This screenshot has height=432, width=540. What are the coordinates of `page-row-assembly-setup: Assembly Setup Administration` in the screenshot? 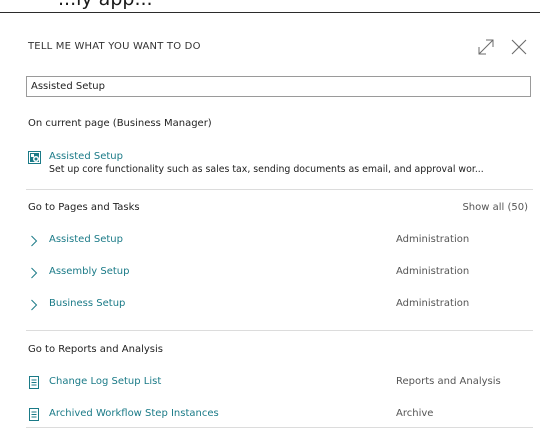 It's located at (279, 273).